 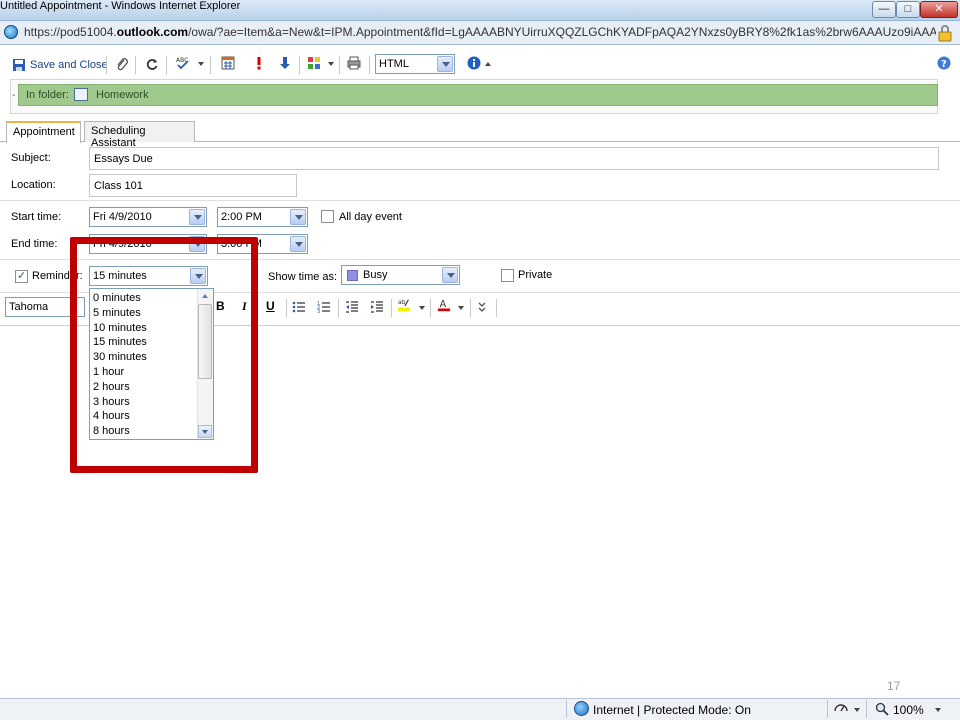 What do you see at coordinates (377, 307) in the screenshot?
I see `increase-indent-icon` at bounding box center [377, 307].